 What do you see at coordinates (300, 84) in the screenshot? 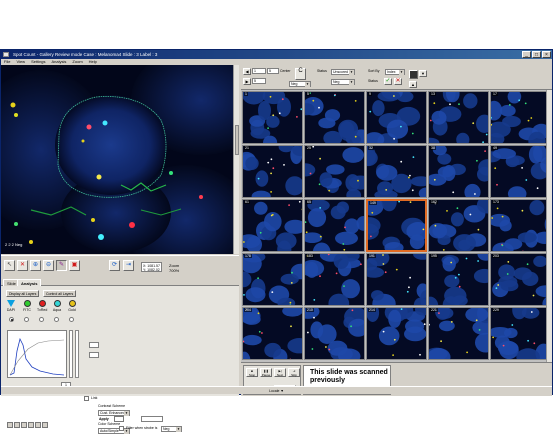
I see `combo-select: Neg ▼` at bounding box center [300, 84].